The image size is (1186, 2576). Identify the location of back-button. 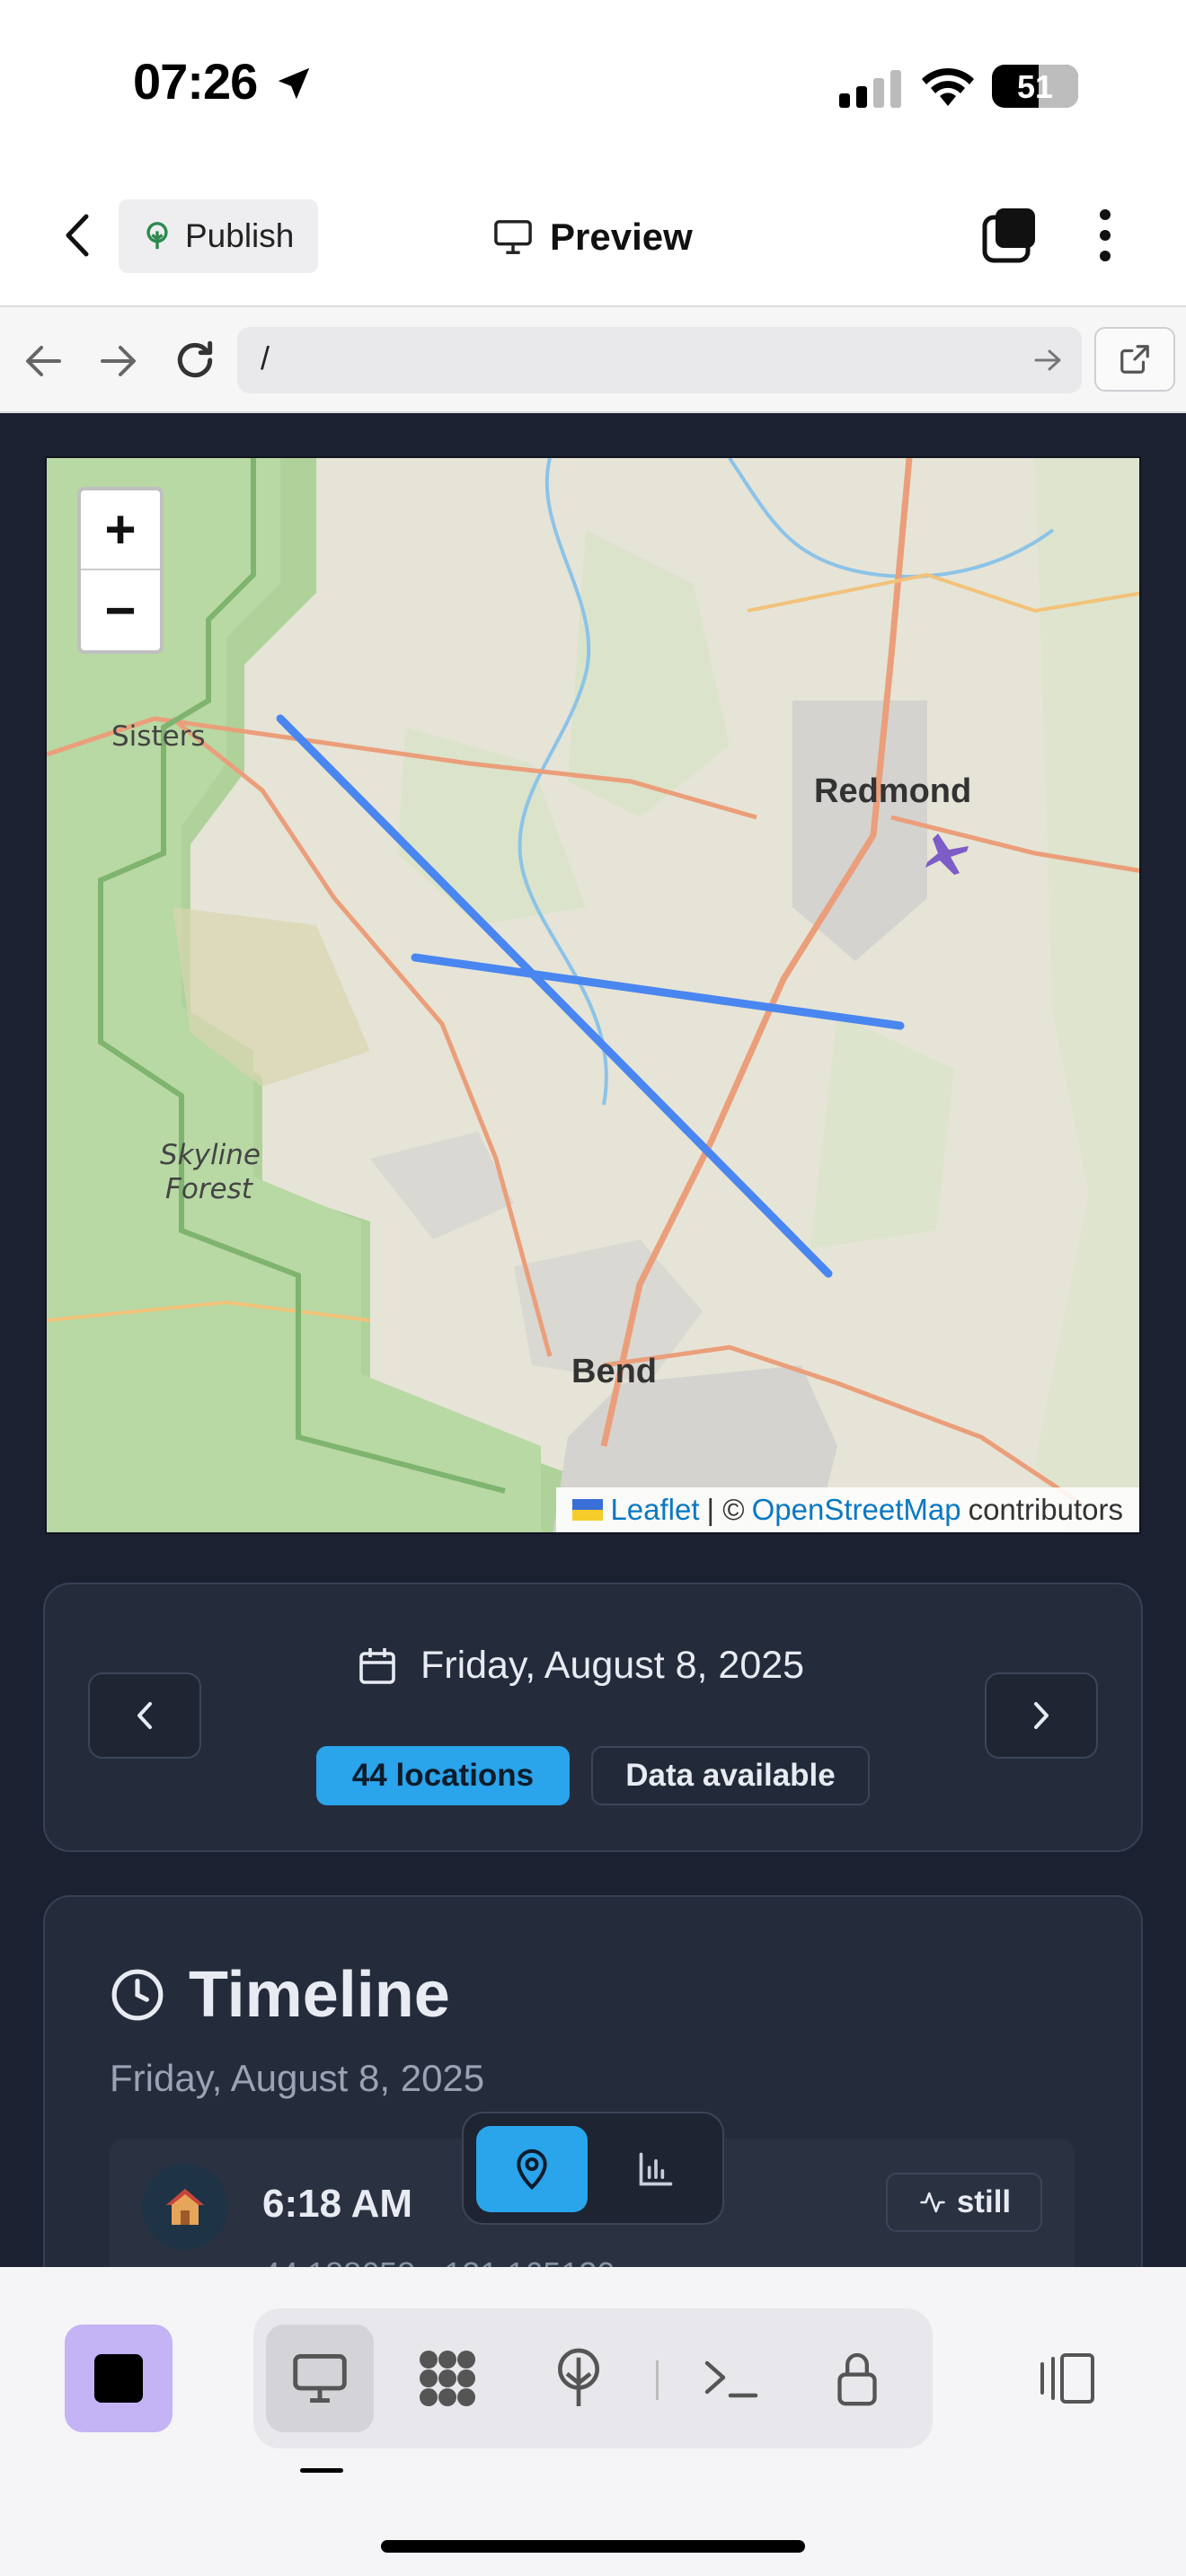
(76, 235).